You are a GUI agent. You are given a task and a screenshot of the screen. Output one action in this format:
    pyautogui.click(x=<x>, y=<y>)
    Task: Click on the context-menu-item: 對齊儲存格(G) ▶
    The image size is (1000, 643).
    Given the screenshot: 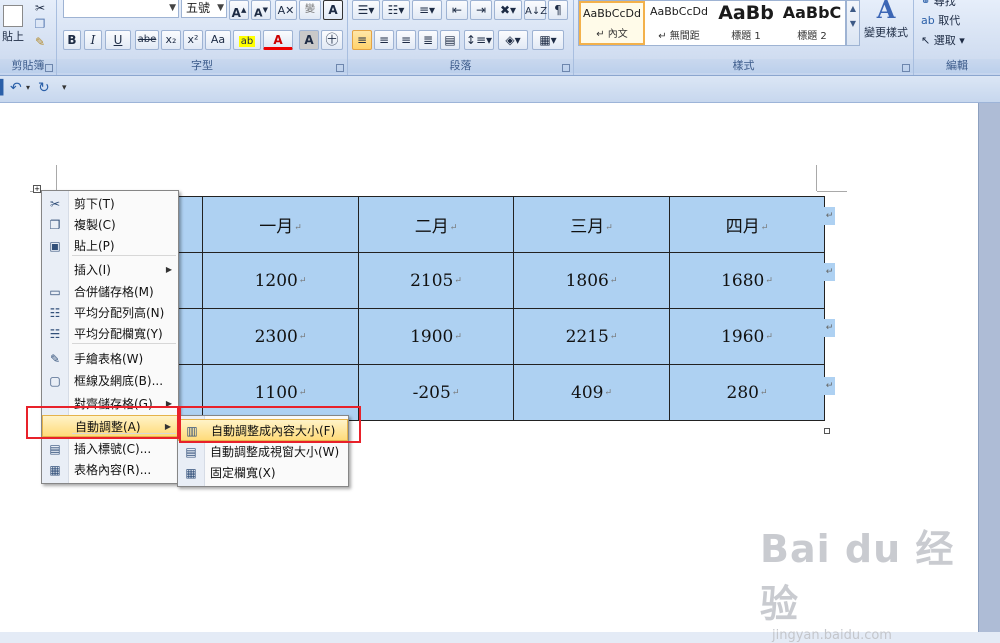 What is the action you would take?
    pyautogui.click(x=110, y=404)
    